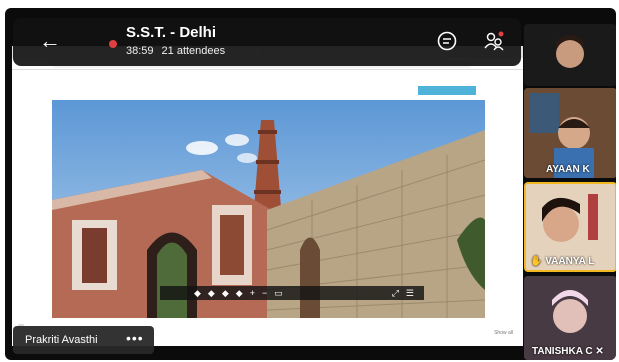 This screenshot has width=619, height=362. I want to click on meeting-title: S.S.T. - Delhi, so click(171, 32).